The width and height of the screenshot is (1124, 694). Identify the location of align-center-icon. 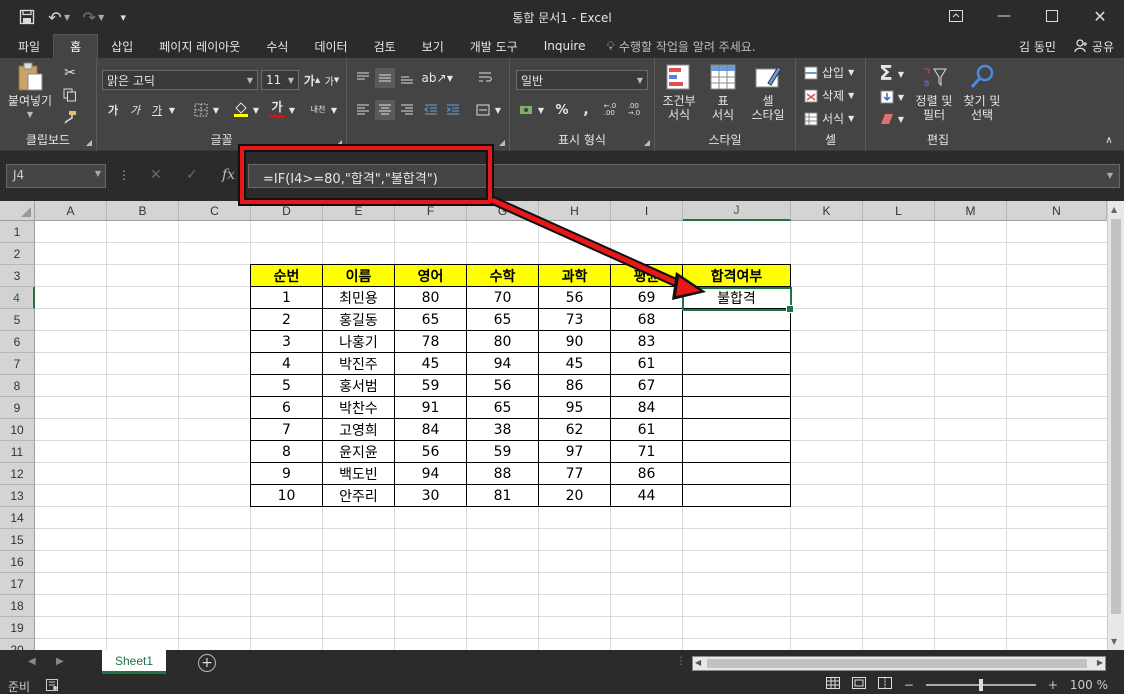
(385, 110).